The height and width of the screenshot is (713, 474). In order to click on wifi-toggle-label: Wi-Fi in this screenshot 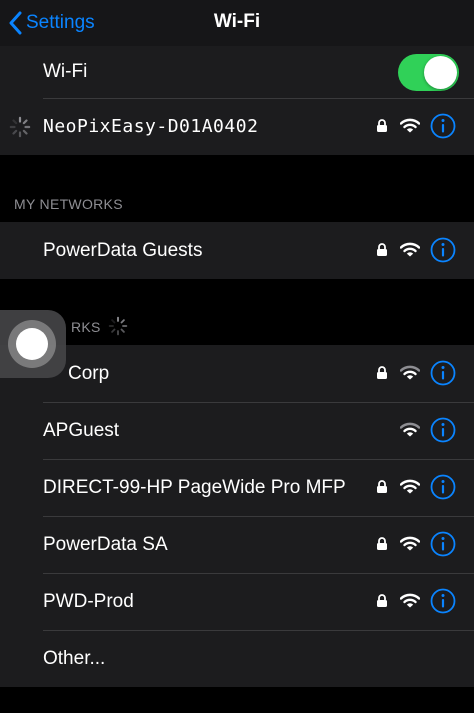, I will do `click(65, 71)`.